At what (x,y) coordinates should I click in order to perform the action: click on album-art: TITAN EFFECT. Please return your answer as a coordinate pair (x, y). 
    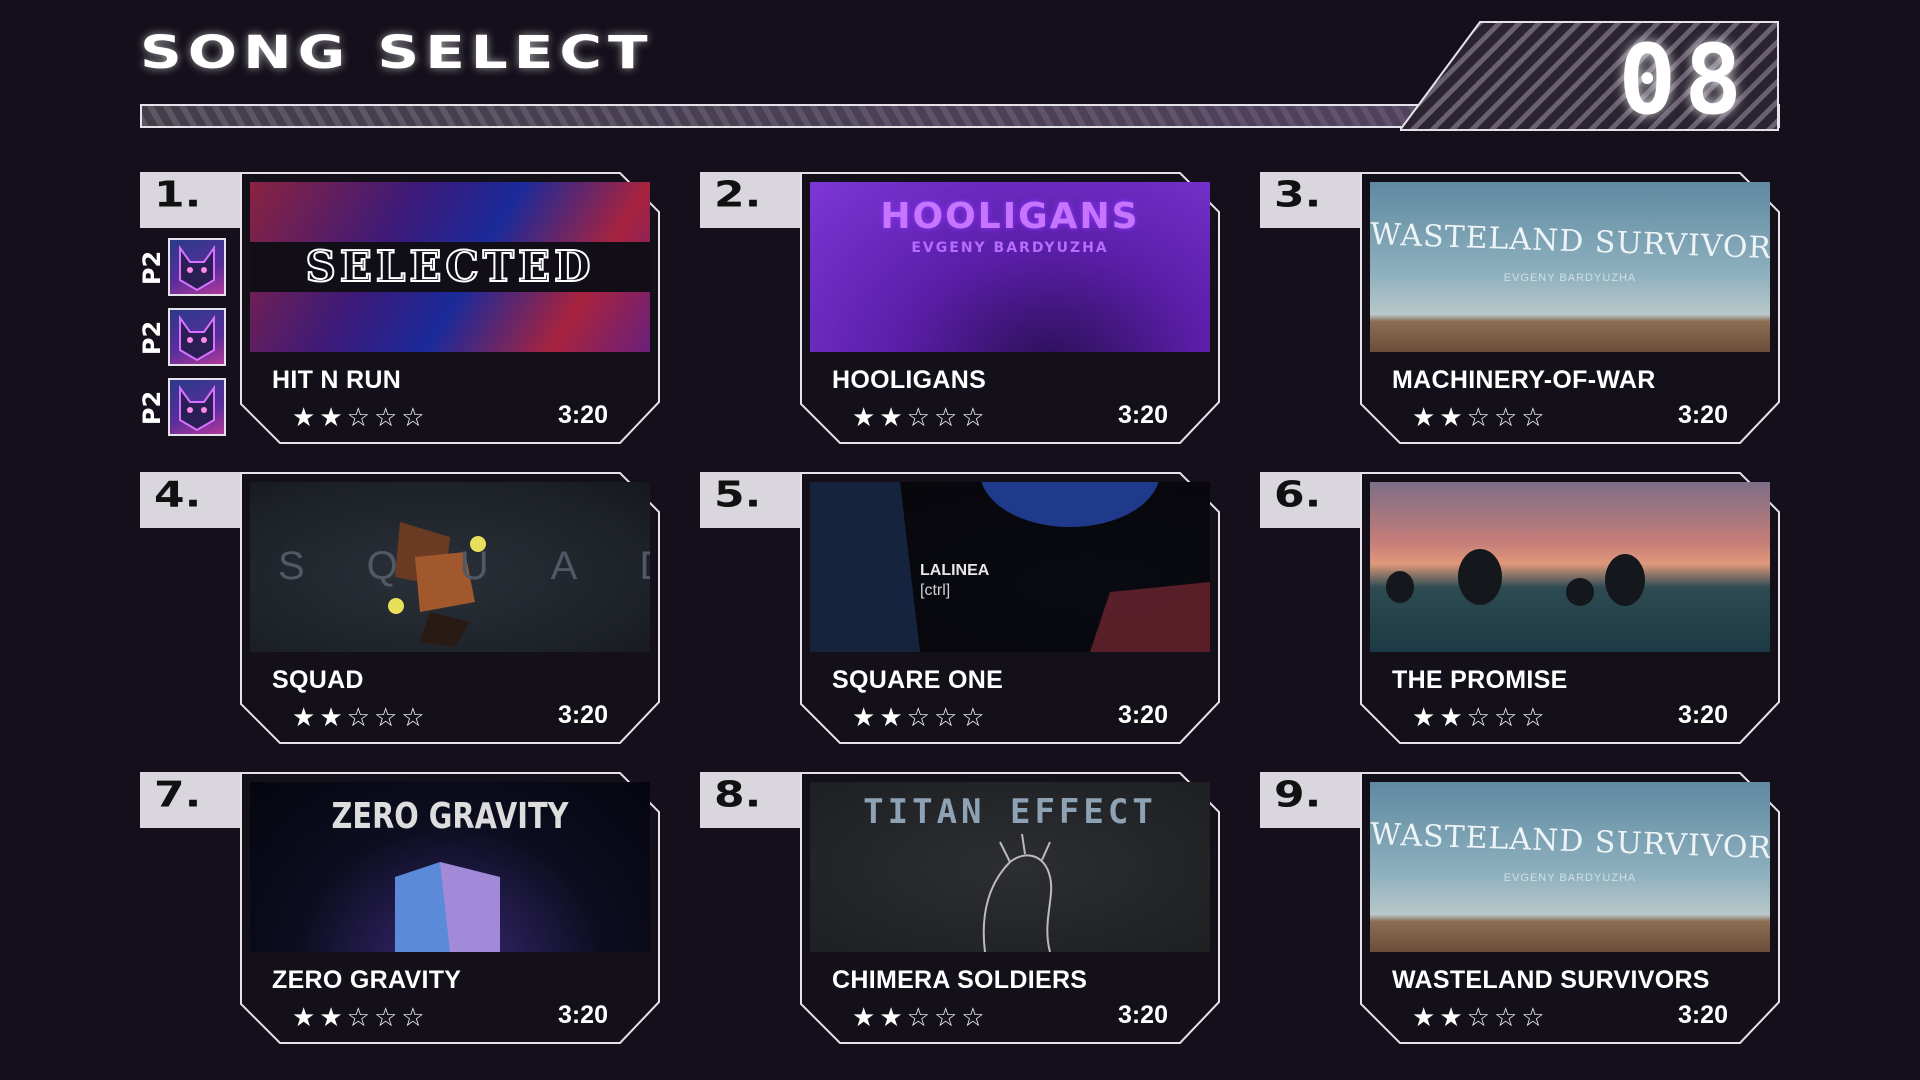
    Looking at the image, I should click on (1010, 867).